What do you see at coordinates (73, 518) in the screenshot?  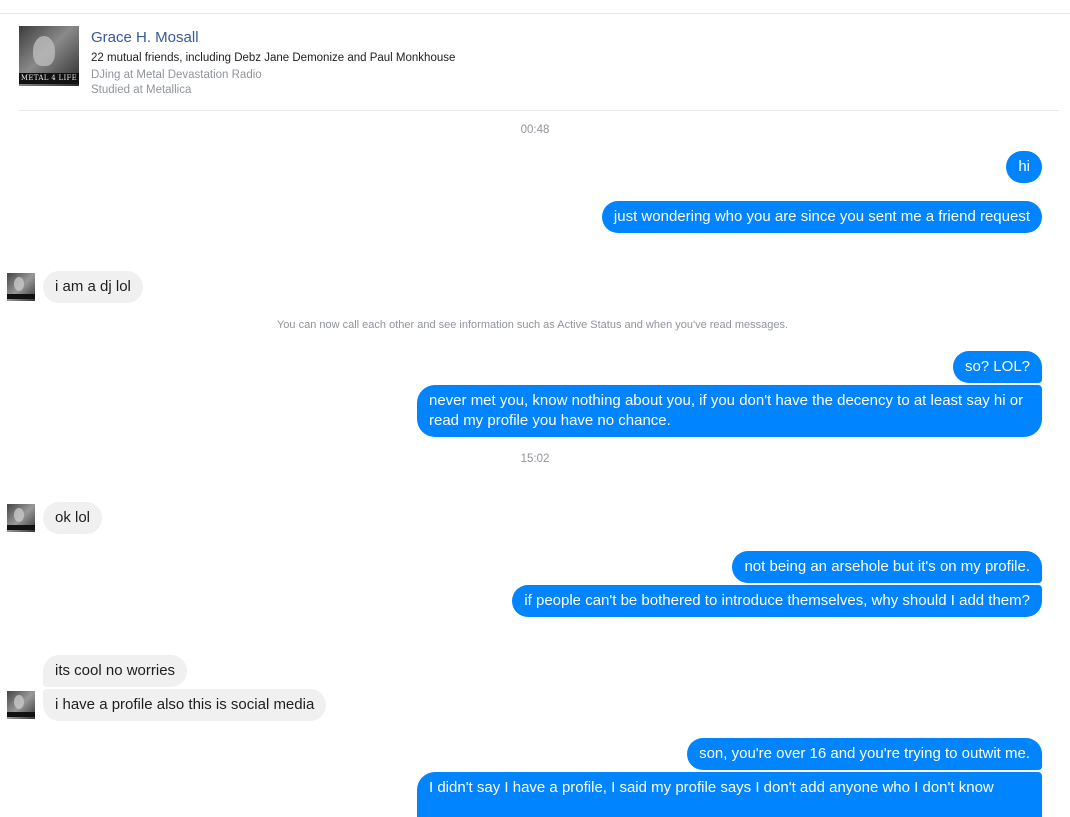 I see `message-incoming: ok lol` at bounding box center [73, 518].